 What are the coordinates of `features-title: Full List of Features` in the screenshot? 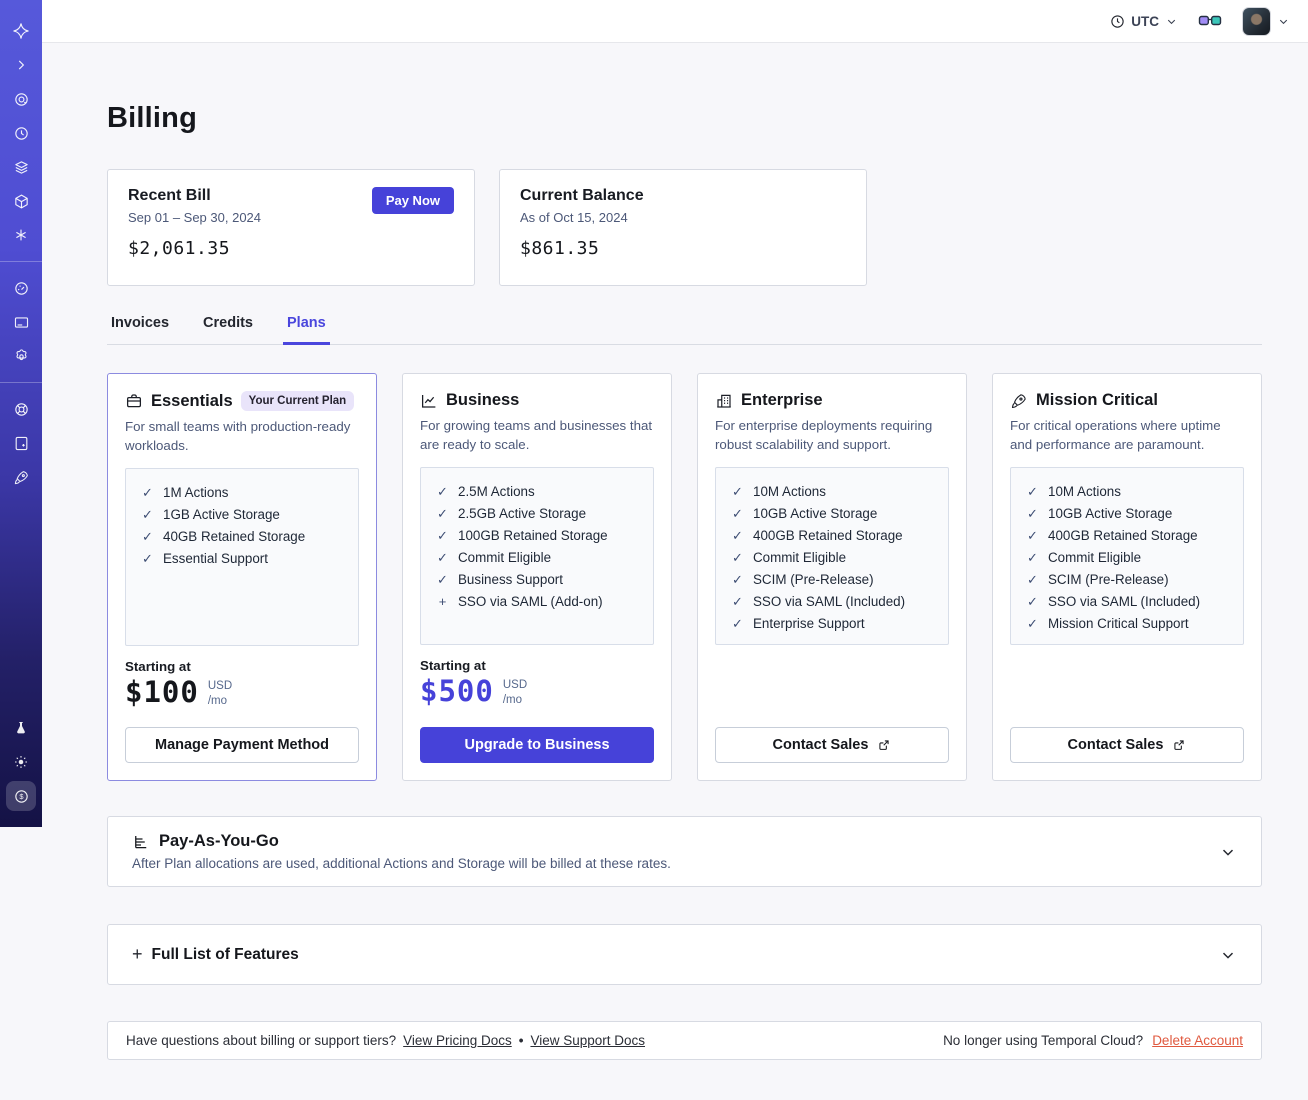 It's located at (225, 954).